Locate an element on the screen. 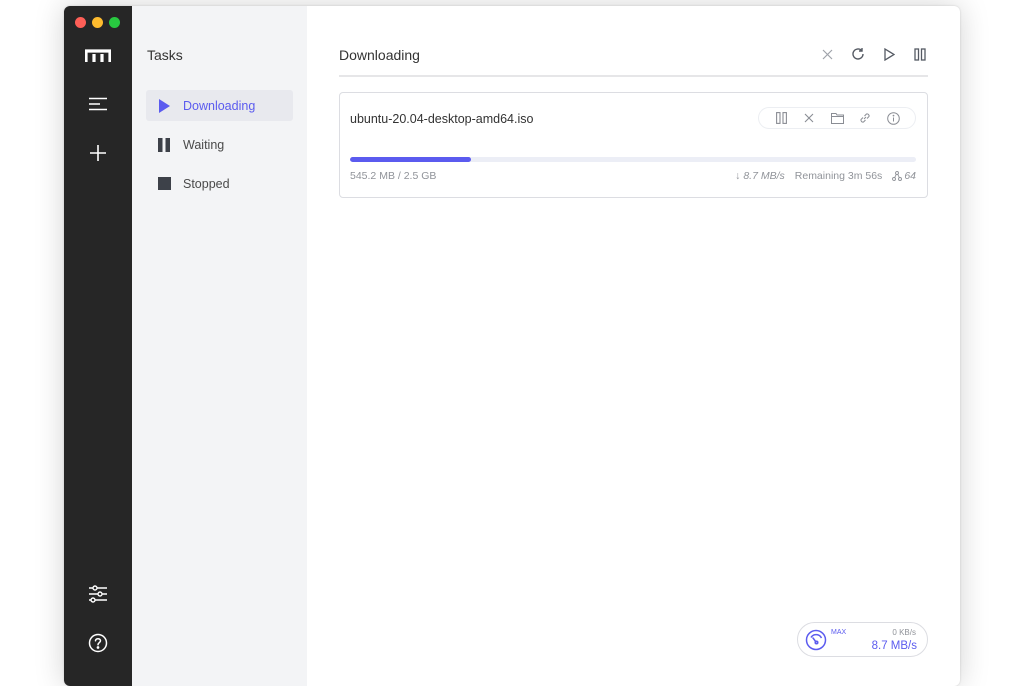 The width and height of the screenshot is (1024, 686). remaining-time: Remaining 3m 56s is located at coordinates (838, 176).